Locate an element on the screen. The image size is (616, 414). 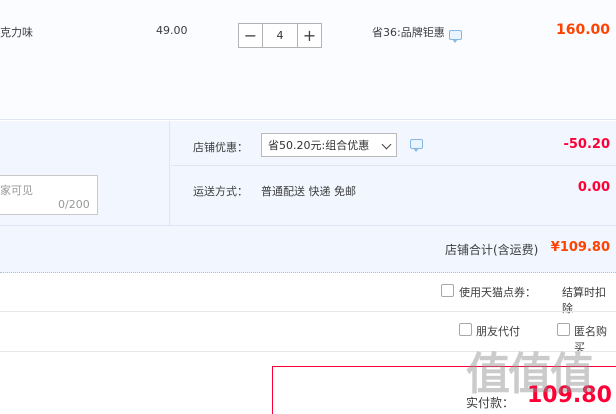
shop-discount-selected: 省50.20元:组合优惠 is located at coordinates (319, 145).